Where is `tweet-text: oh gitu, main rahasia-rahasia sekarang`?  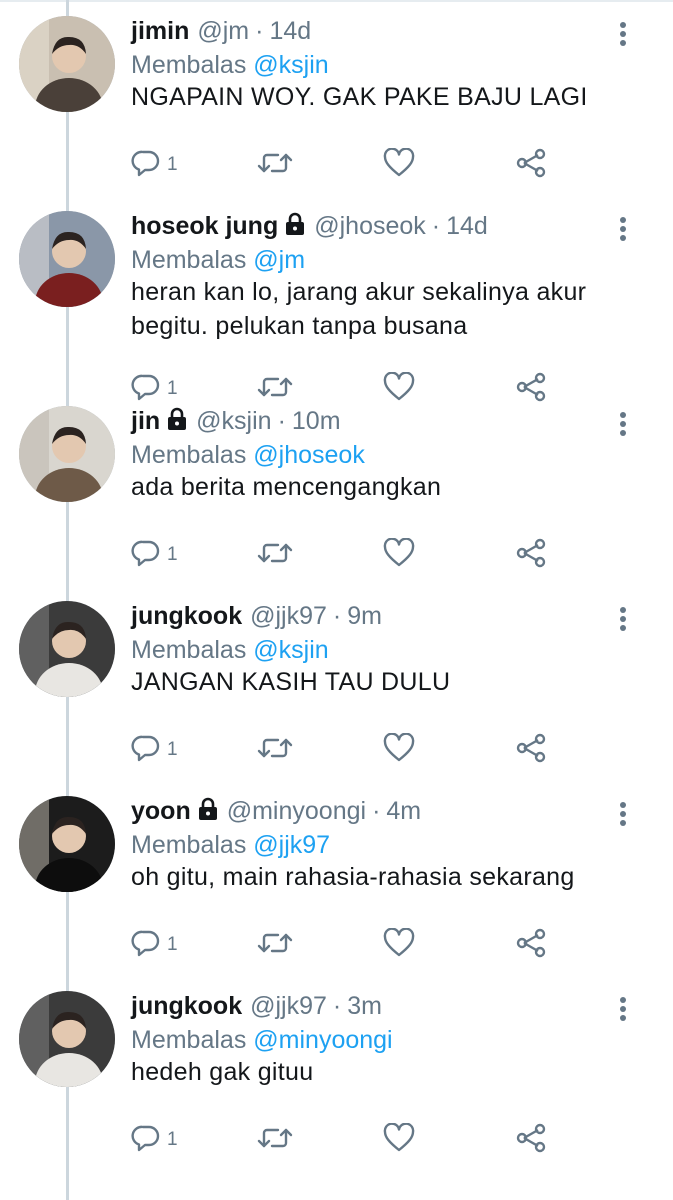
tweet-text: oh gitu, main rahasia-rahasia sekarang is located at coordinates (353, 877).